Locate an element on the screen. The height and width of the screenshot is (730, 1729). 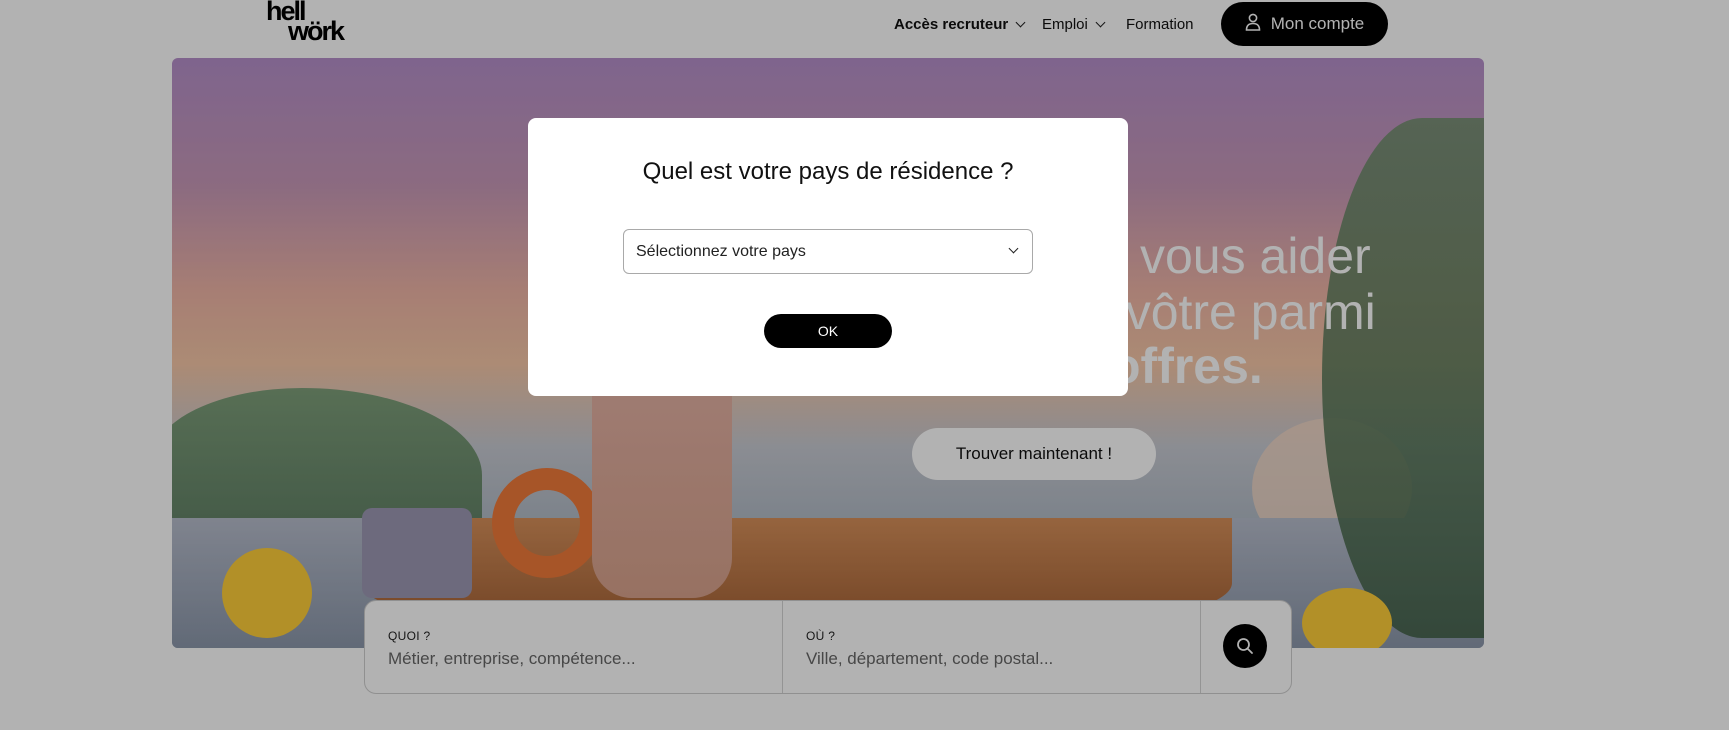
ok-button: OK is located at coordinates (828, 331).